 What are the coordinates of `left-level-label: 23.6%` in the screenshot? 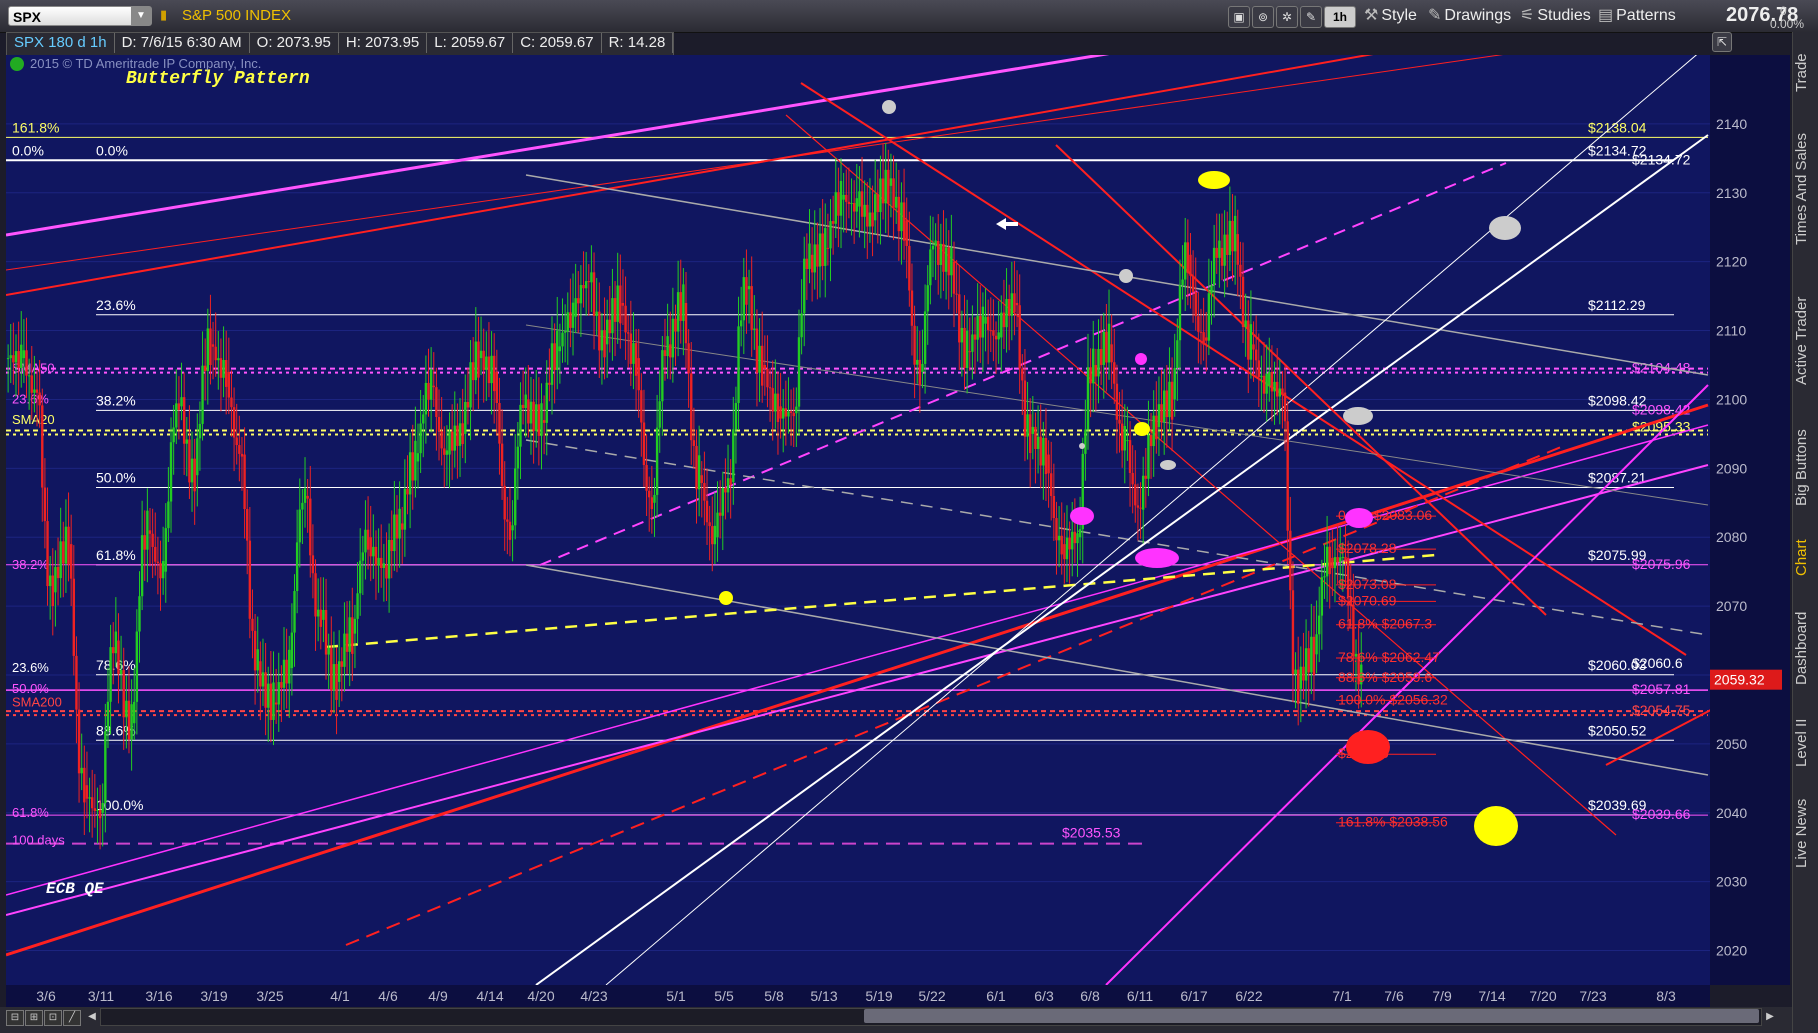 It's located at (30, 667).